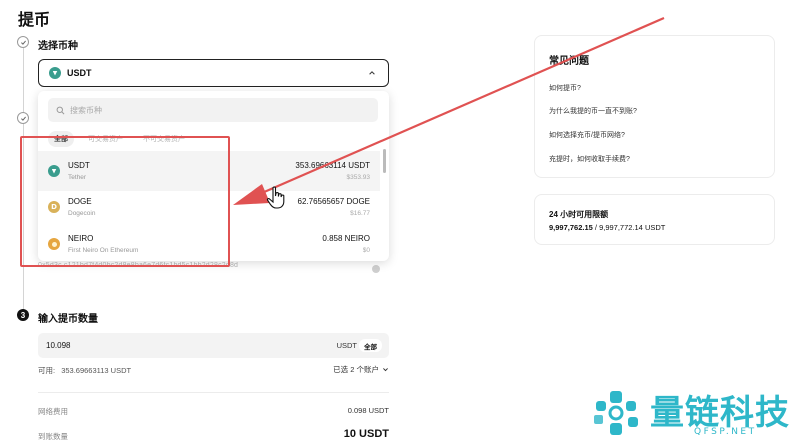 The image size is (809, 446). I want to click on coin-select: USDT, so click(213, 73).